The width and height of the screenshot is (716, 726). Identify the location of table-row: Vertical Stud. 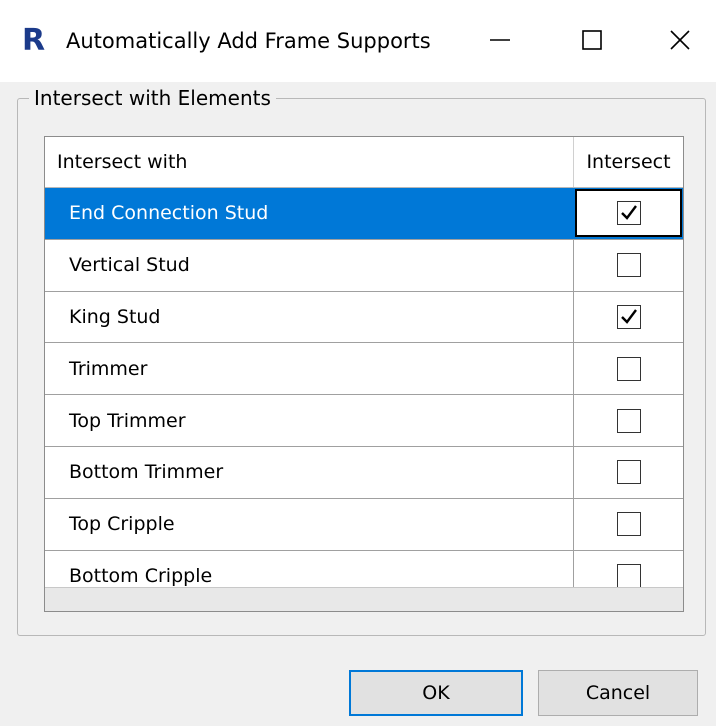
(364, 265).